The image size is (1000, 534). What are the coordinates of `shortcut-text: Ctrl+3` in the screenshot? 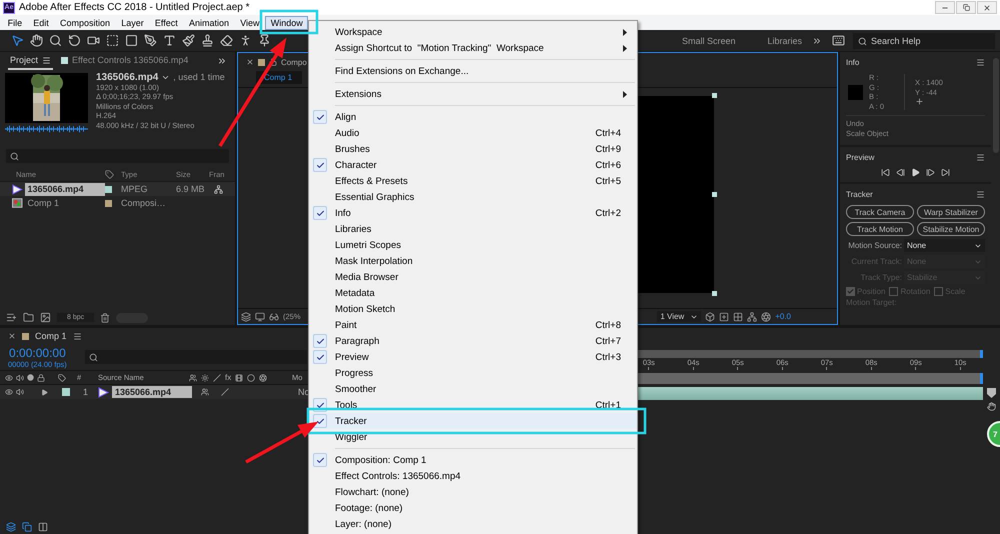 It's located at (608, 357).